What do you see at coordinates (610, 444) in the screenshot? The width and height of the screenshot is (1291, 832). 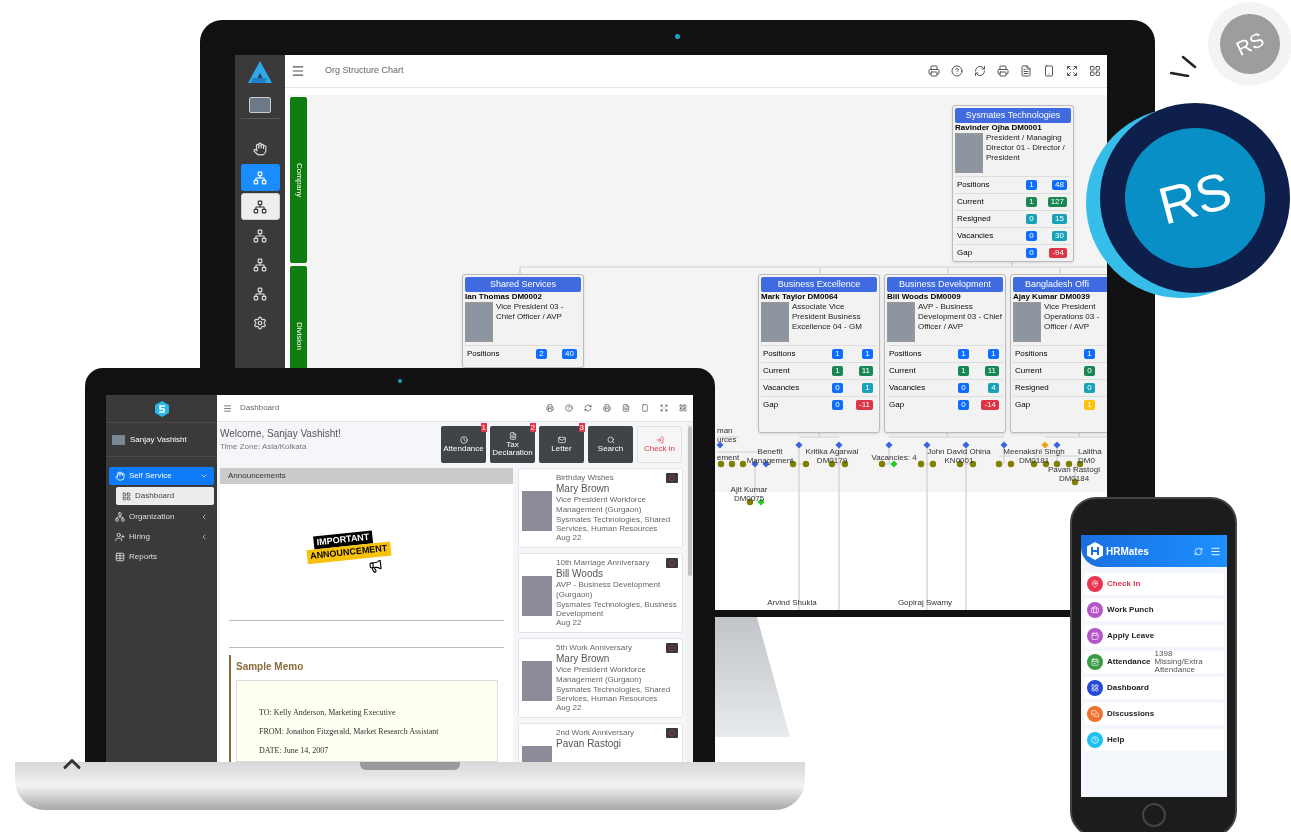 I see `quick-action-button: Search` at bounding box center [610, 444].